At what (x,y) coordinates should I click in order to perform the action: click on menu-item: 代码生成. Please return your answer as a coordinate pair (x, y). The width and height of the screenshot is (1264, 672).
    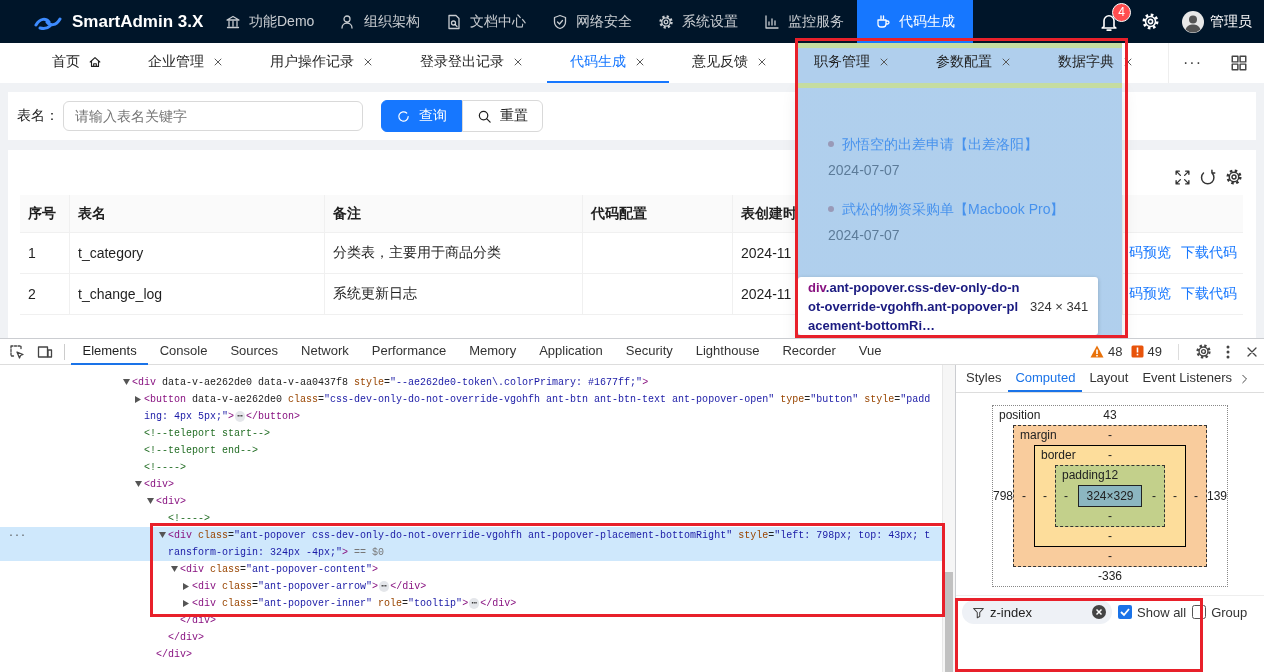
    Looking at the image, I should click on (915, 21).